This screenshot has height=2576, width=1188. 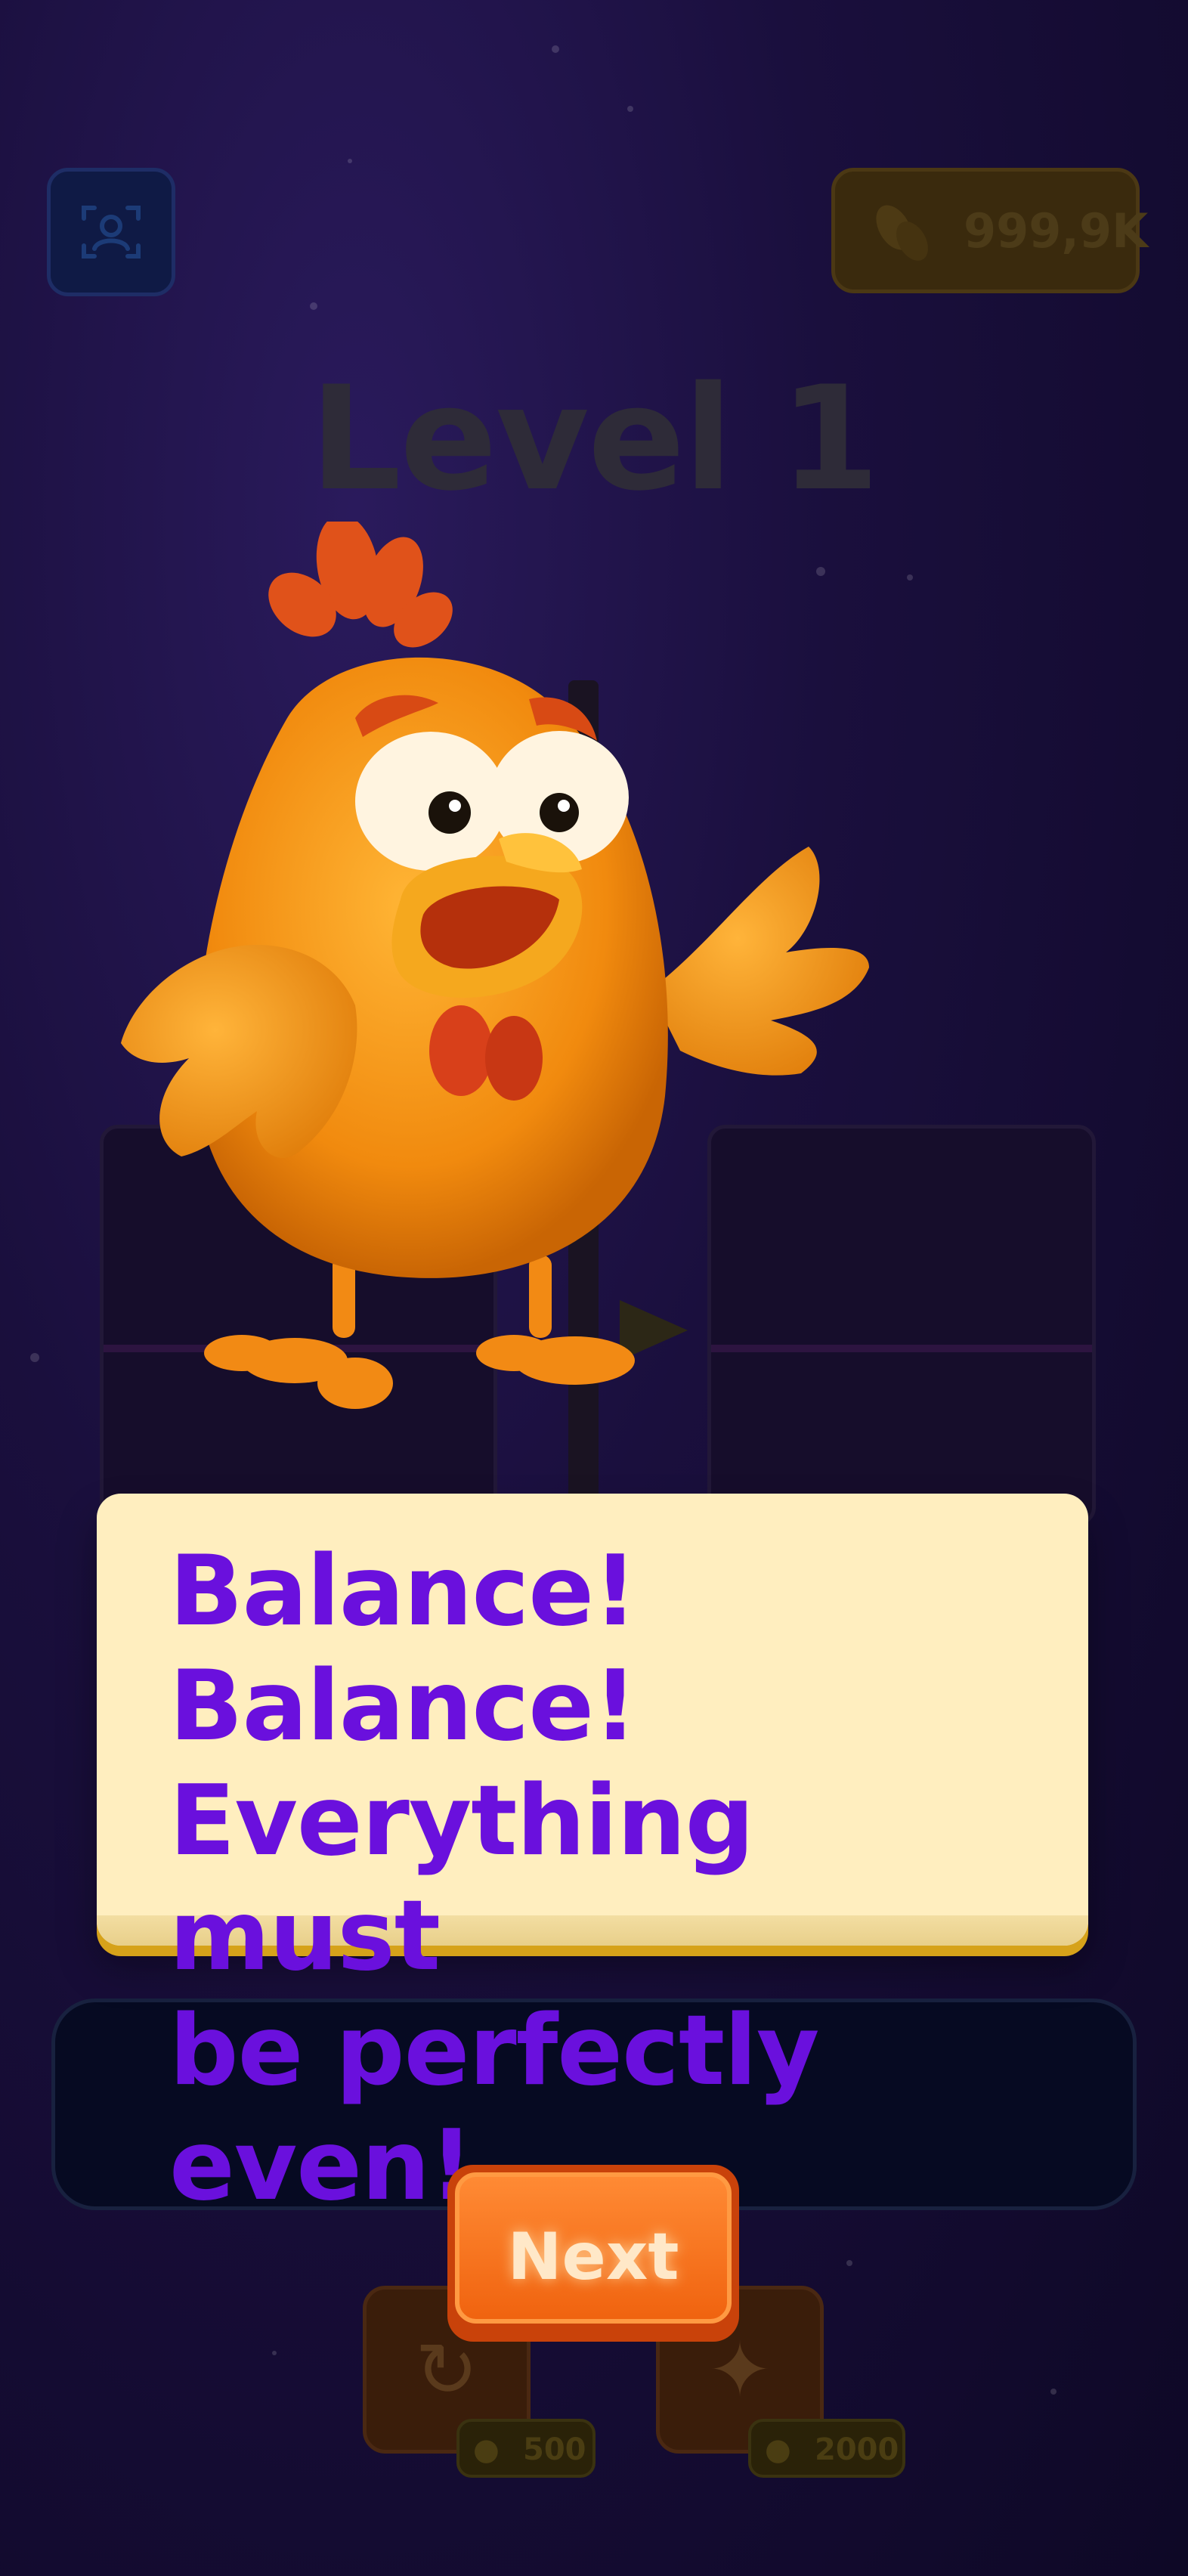 I want to click on seeds-icon, so click(x=902, y=233).